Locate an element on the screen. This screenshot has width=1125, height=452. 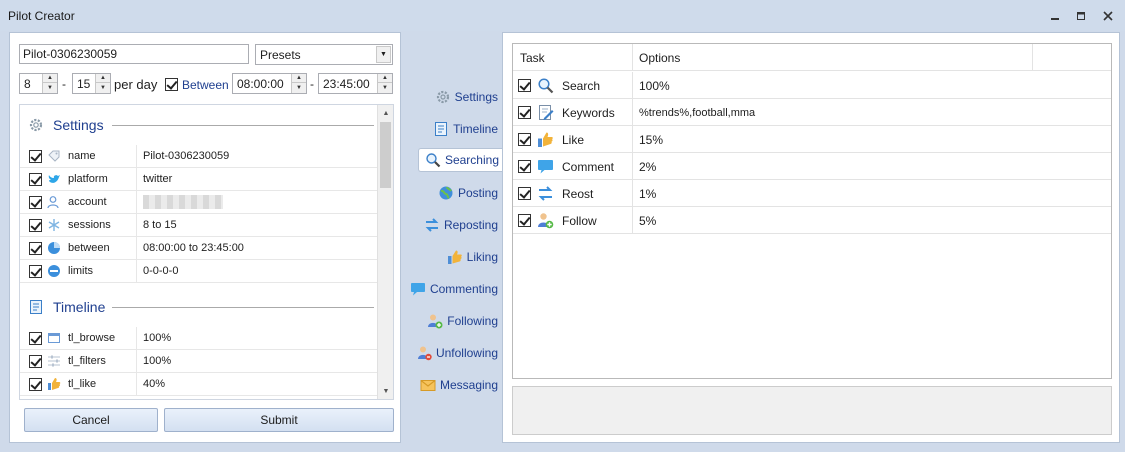
settings-row-platform: platform twitter is located at coordinates (200, 179).